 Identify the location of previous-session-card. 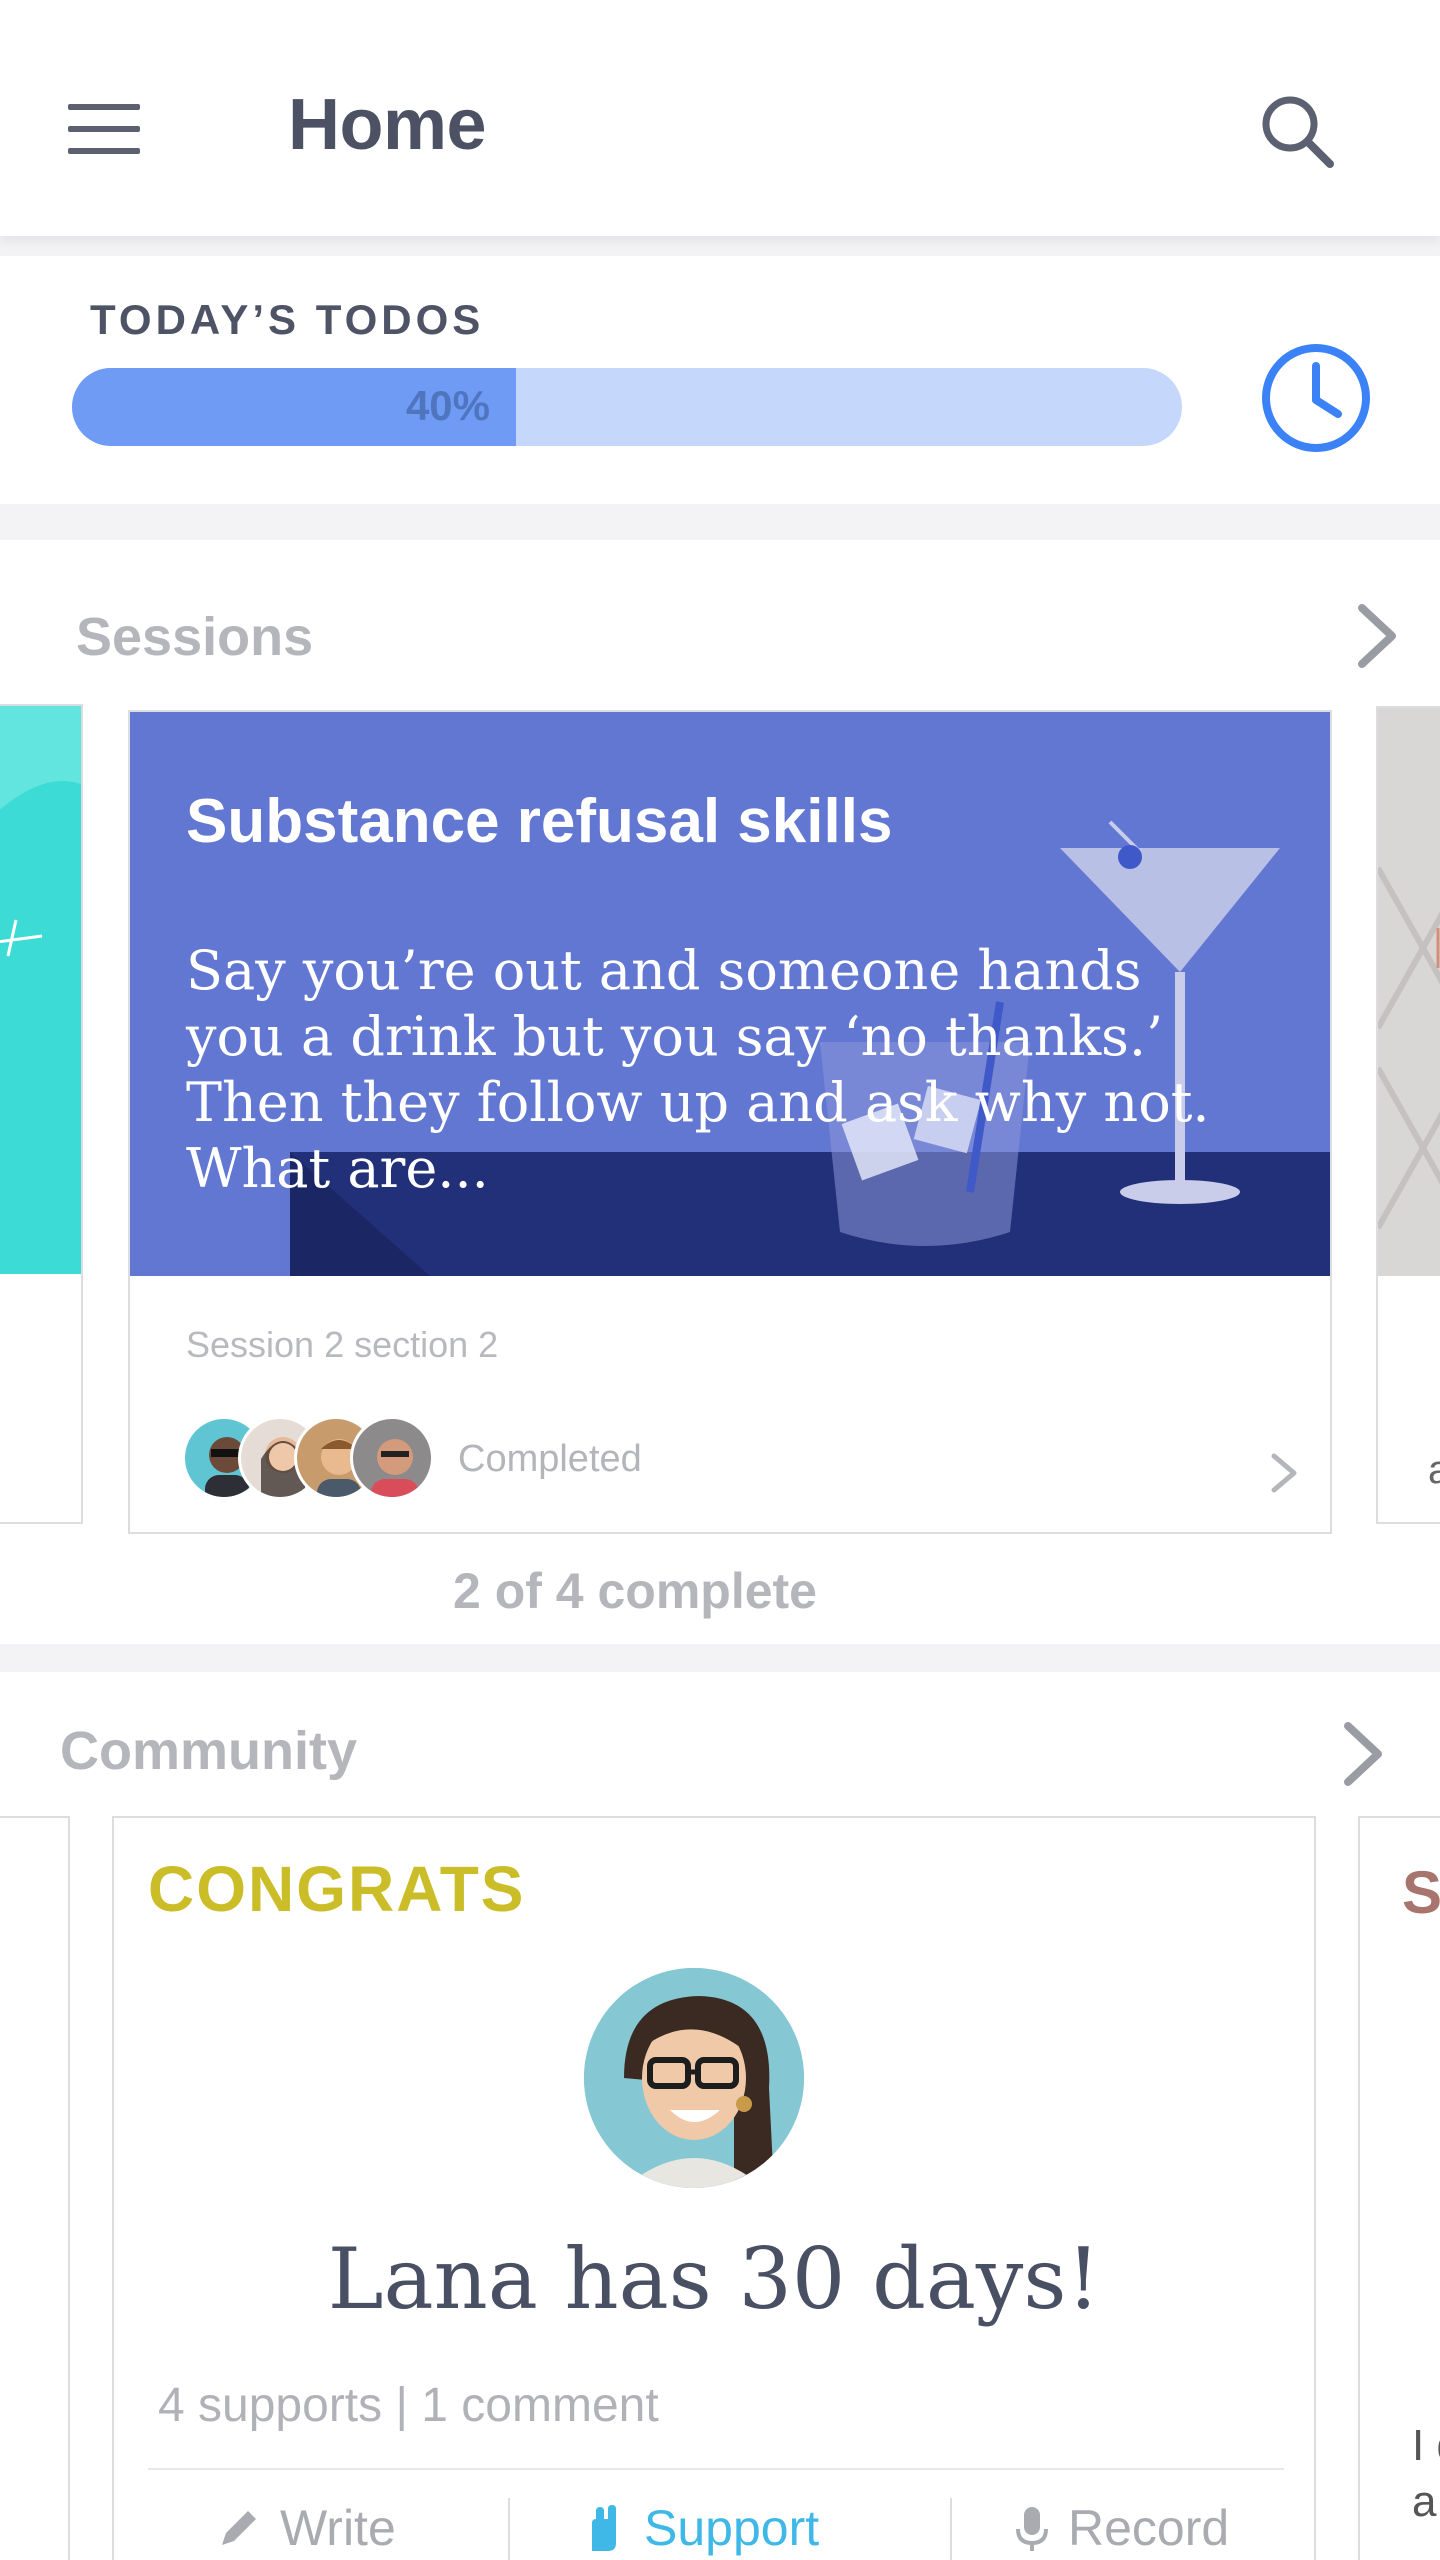
(41, 1114).